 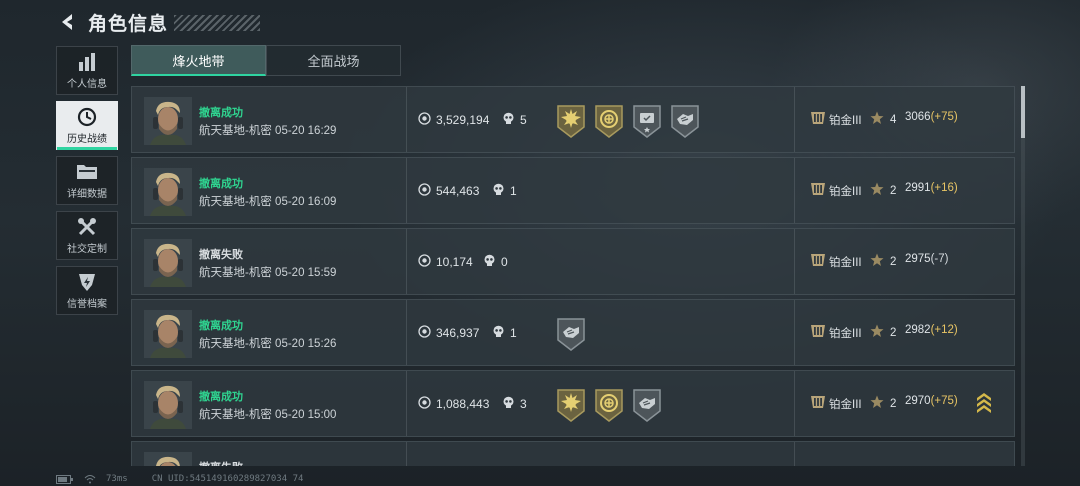 I want to click on rank-score: 3066(+75), so click(x=931, y=117).